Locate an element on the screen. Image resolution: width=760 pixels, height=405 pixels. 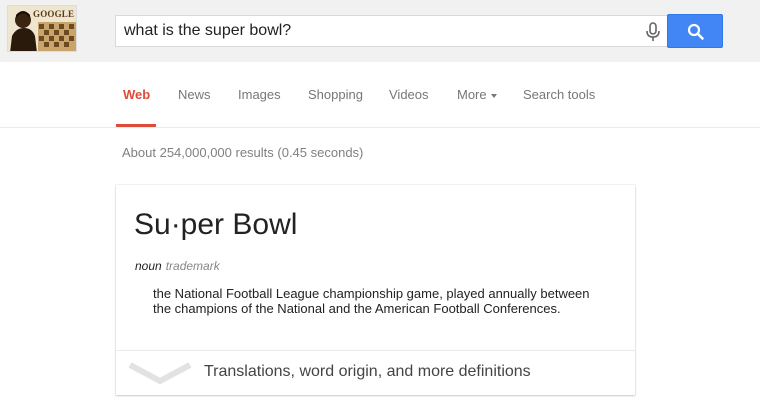
definition-word: Su·per Bowl is located at coordinates (216, 224).